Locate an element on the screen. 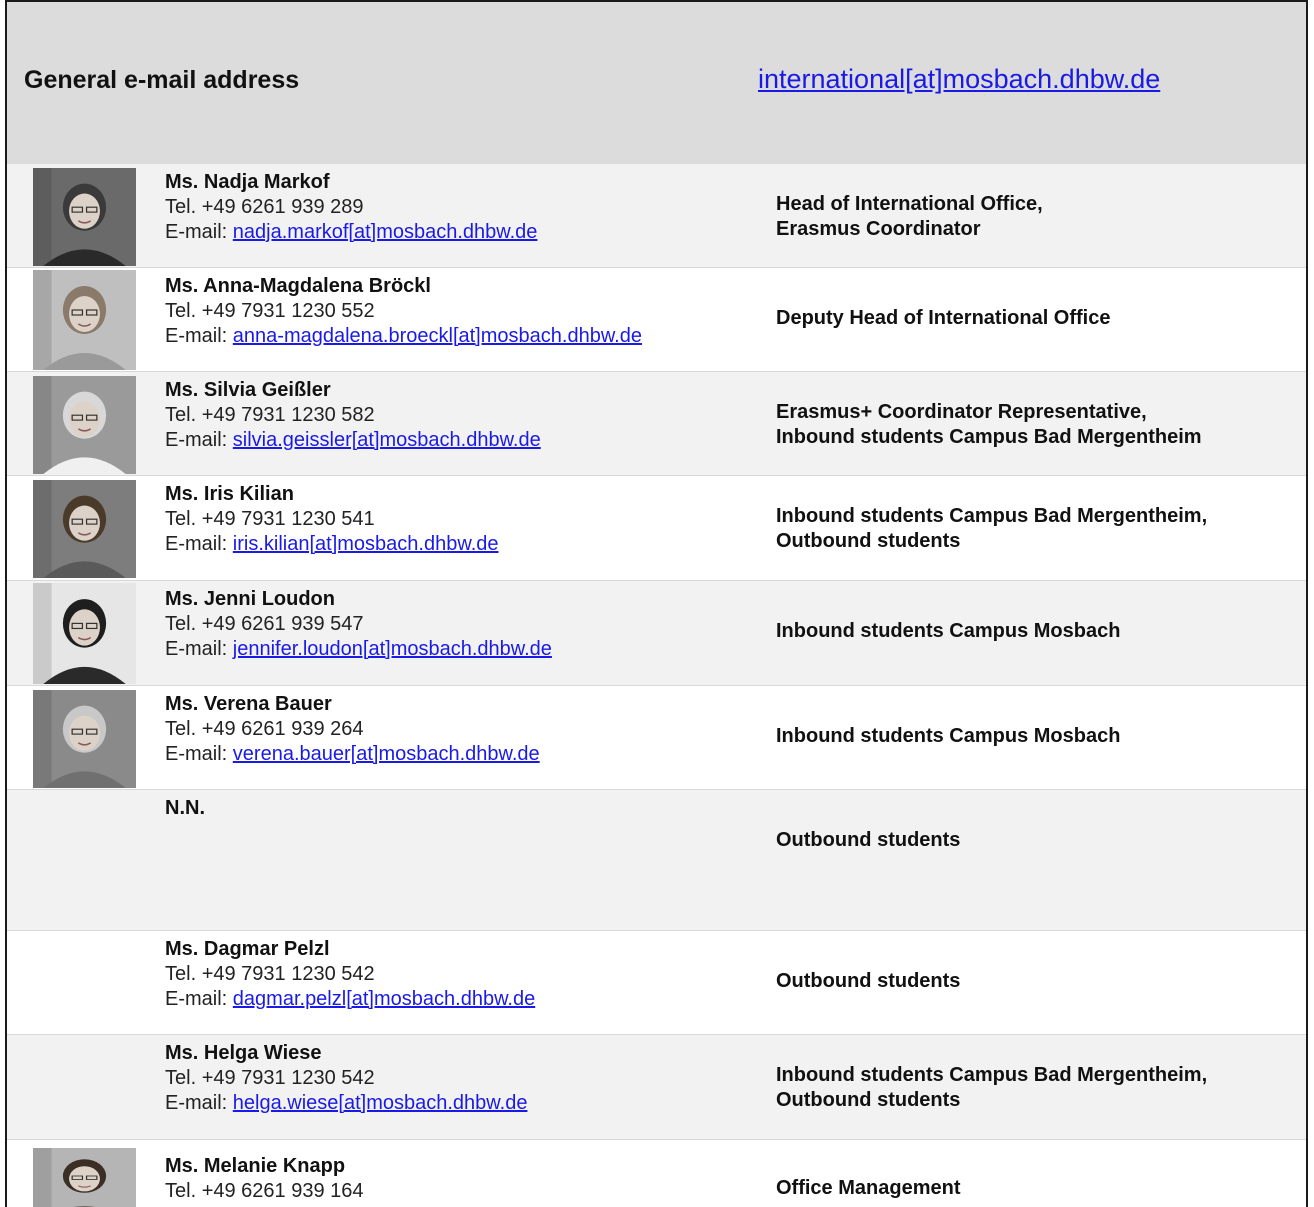 Image resolution: width=1314 pixels, height=1207 pixels. contact-email: E-mail: iris.kilian[at]mosbach.dhbw.de is located at coordinates (332, 544).